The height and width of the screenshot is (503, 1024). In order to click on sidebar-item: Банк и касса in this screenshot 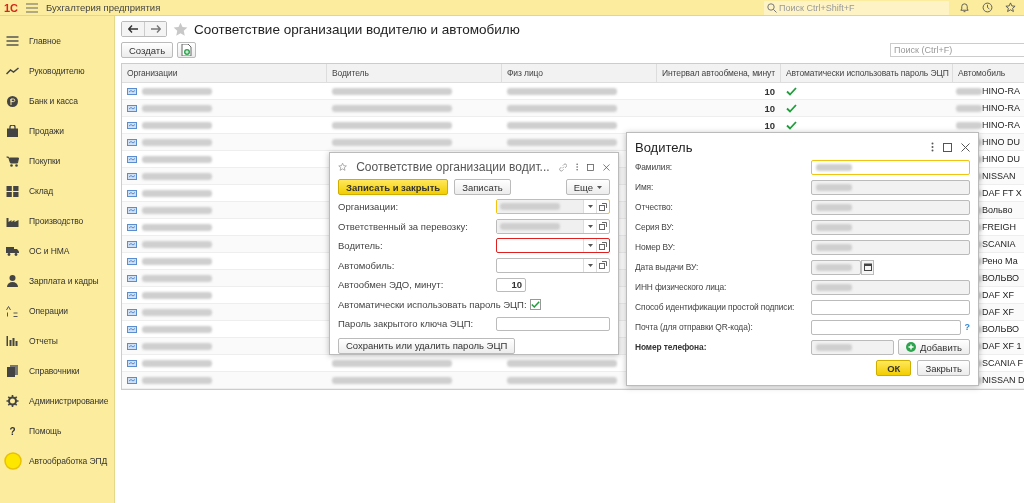, I will do `click(57, 101)`.